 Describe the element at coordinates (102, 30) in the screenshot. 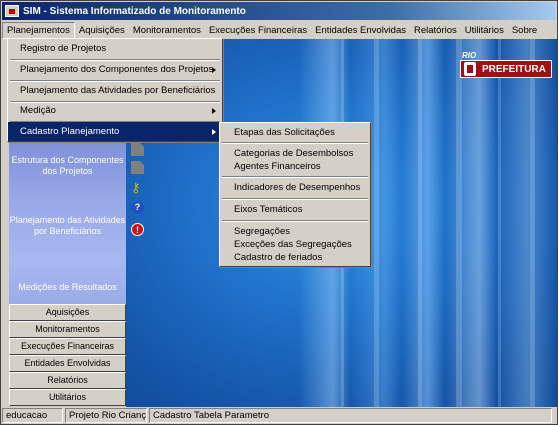

I see `menu-aquisicoes: Aquisições` at that location.